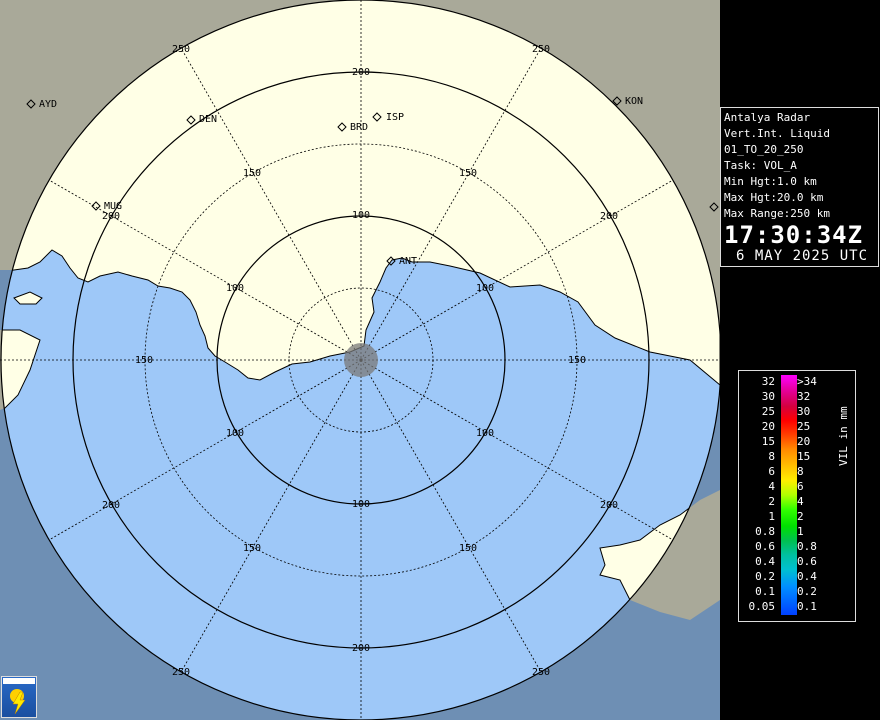 This screenshot has height=720, width=880. I want to click on range-label-150-nne: 150, so click(468, 173).